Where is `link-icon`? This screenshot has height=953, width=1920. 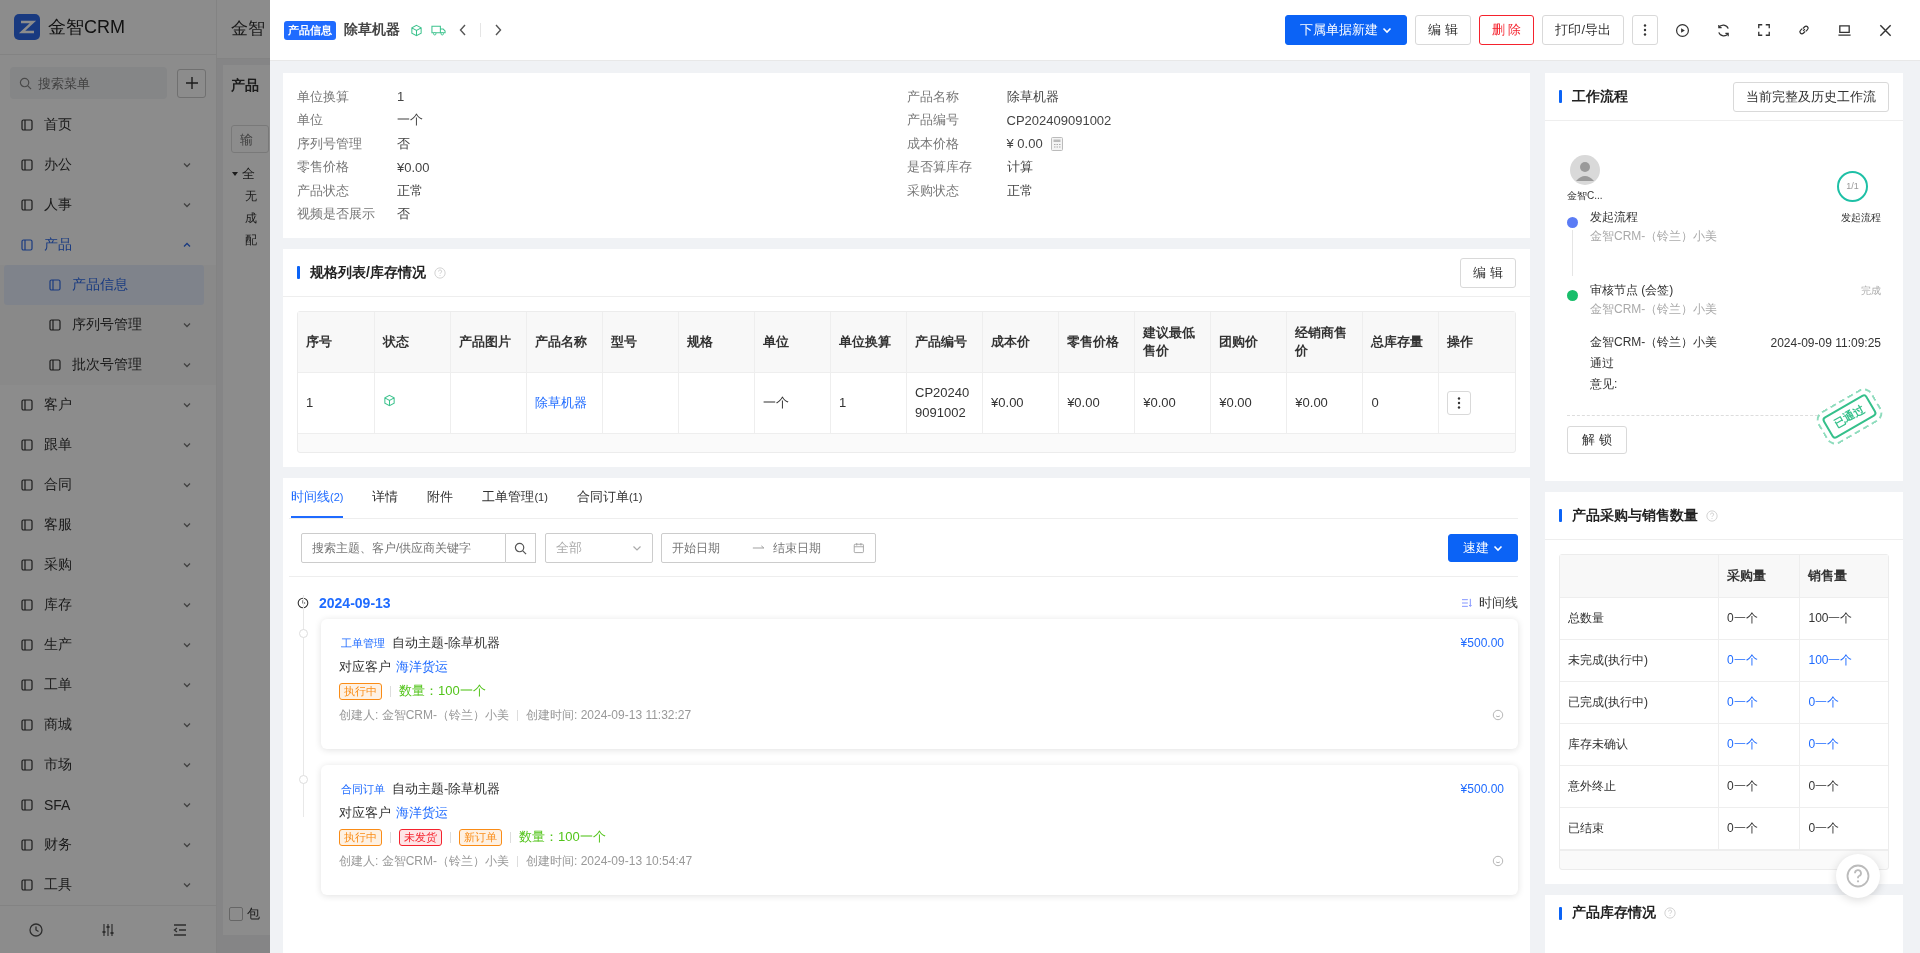 link-icon is located at coordinates (1804, 30).